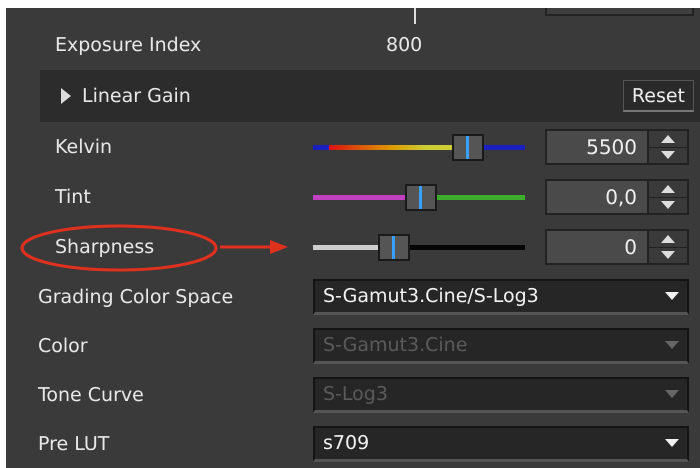 The image size is (700, 468). What do you see at coordinates (74, 443) in the screenshot?
I see `dropdown-label: Pre LUT` at bounding box center [74, 443].